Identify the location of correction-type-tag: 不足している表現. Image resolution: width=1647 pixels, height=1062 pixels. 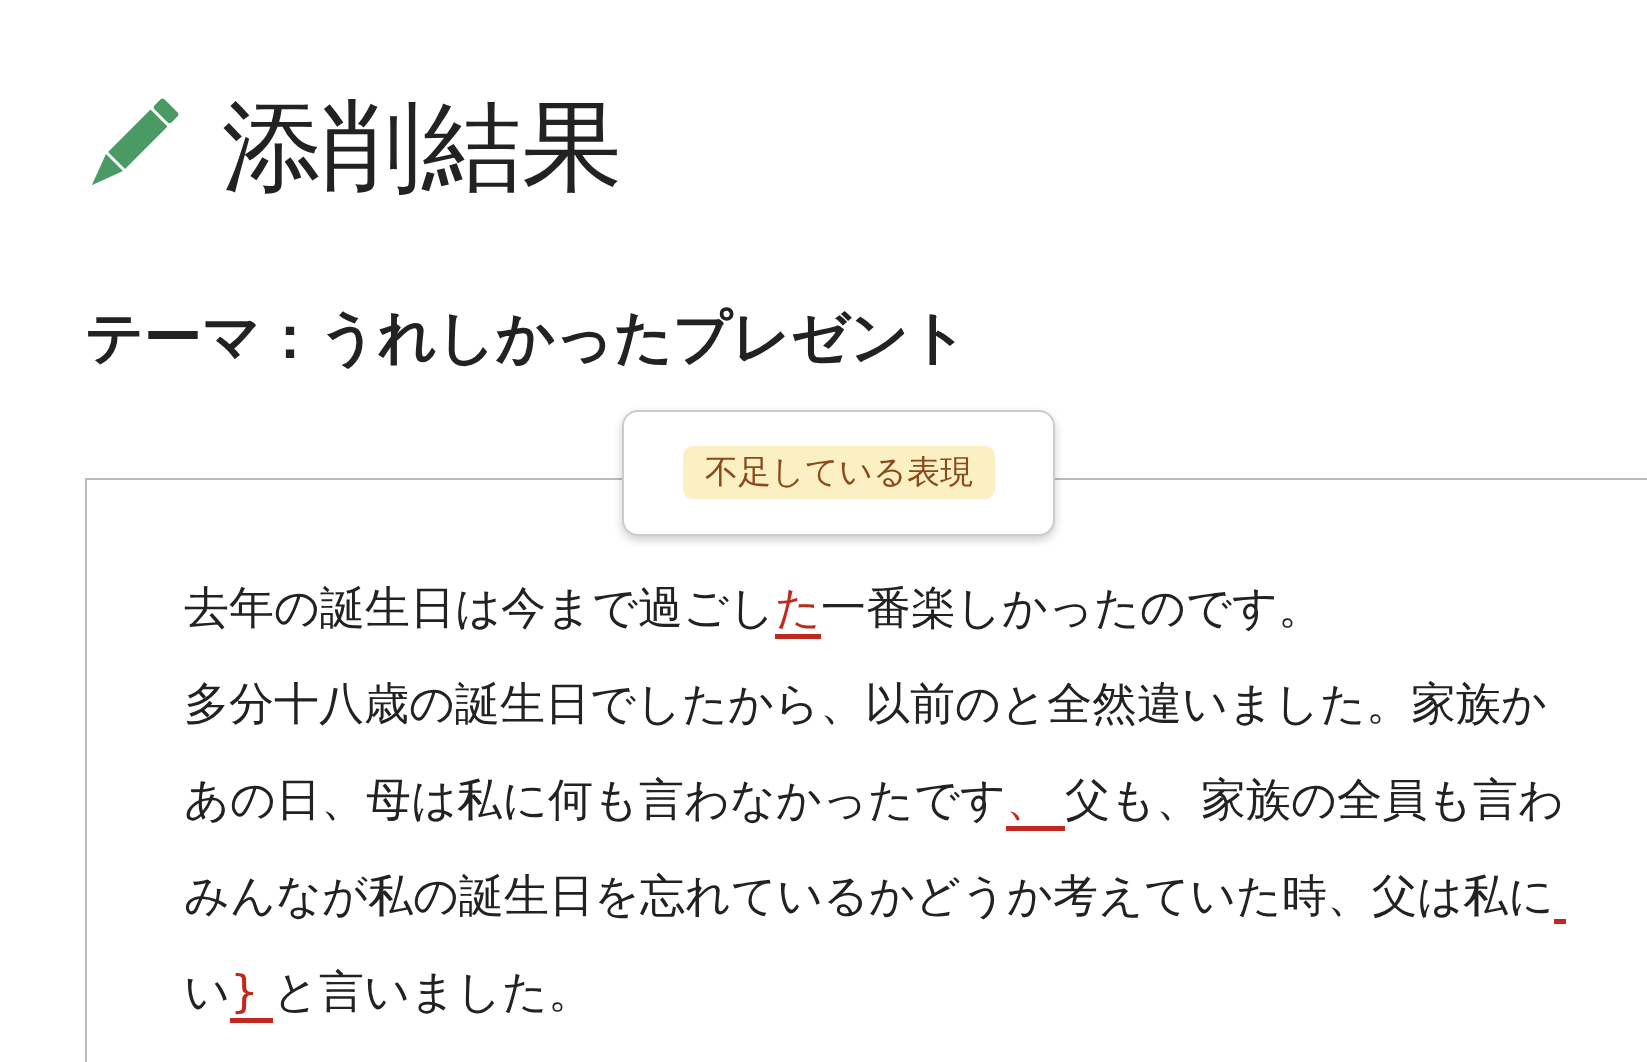
(838, 473).